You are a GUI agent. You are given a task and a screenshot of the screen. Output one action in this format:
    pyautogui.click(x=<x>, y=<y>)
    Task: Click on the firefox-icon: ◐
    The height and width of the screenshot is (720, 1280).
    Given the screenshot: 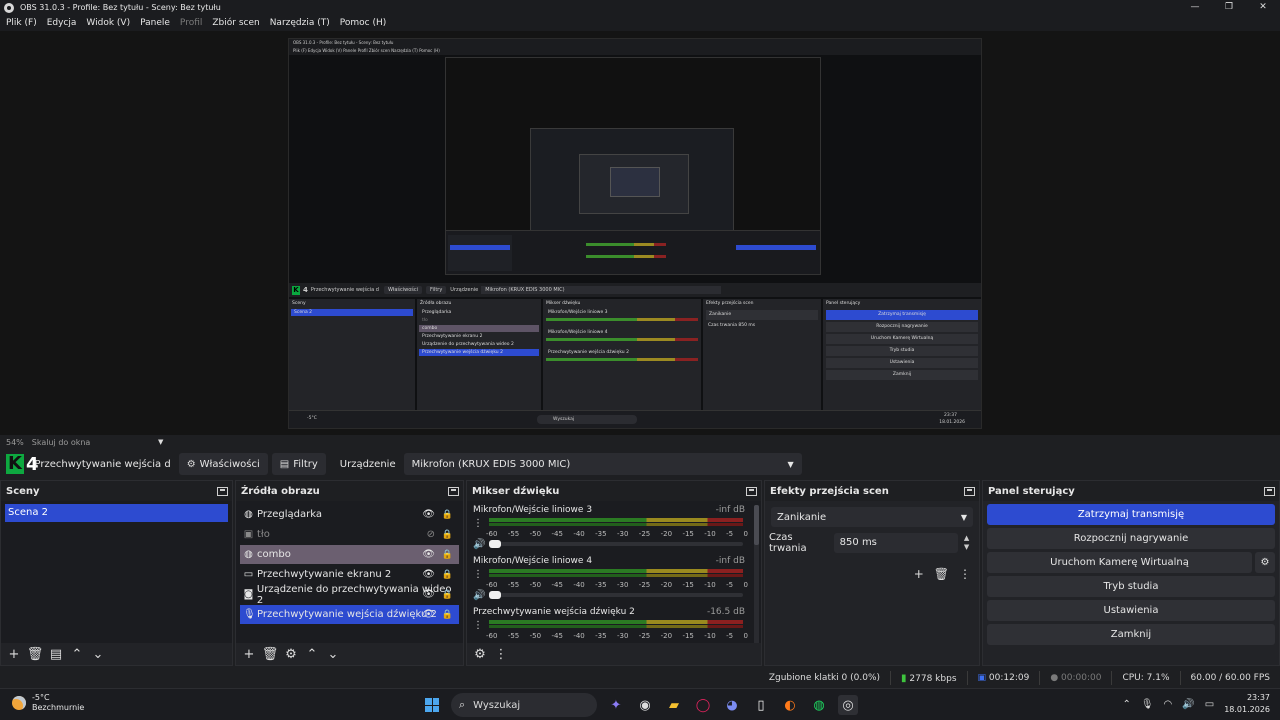 What is the action you would take?
    pyautogui.click(x=790, y=705)
    